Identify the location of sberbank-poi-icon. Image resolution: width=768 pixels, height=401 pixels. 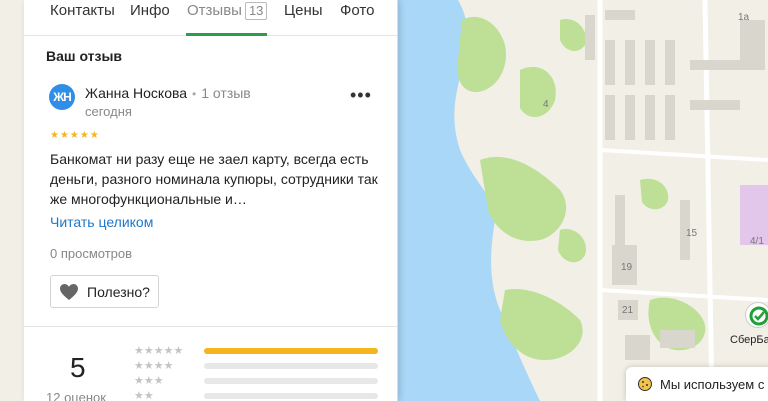
(756, 315).